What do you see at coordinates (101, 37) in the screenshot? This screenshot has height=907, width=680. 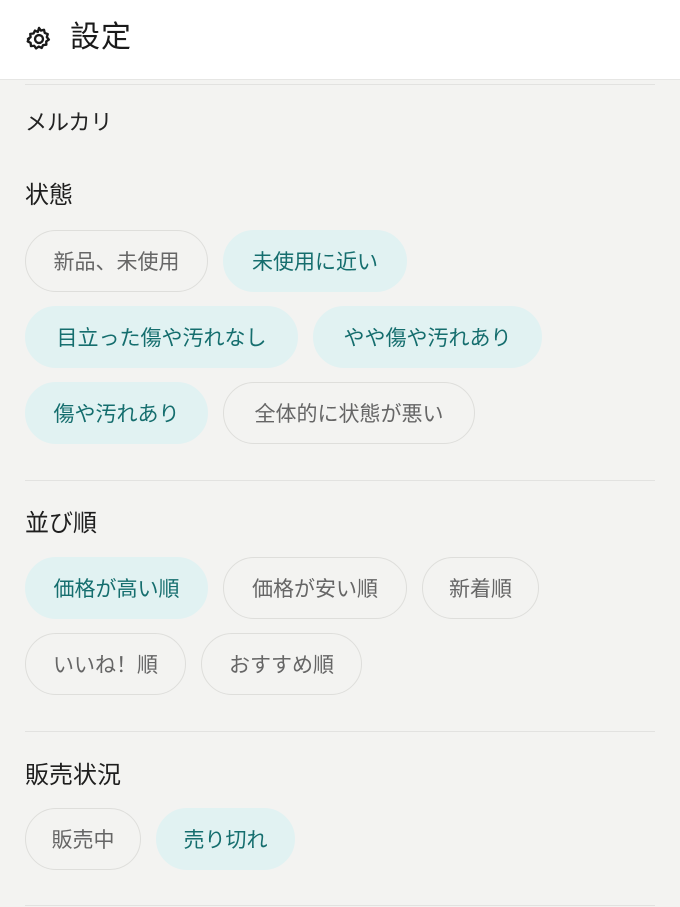 I see `page-title: 設定` at bounding box center [101, 37].